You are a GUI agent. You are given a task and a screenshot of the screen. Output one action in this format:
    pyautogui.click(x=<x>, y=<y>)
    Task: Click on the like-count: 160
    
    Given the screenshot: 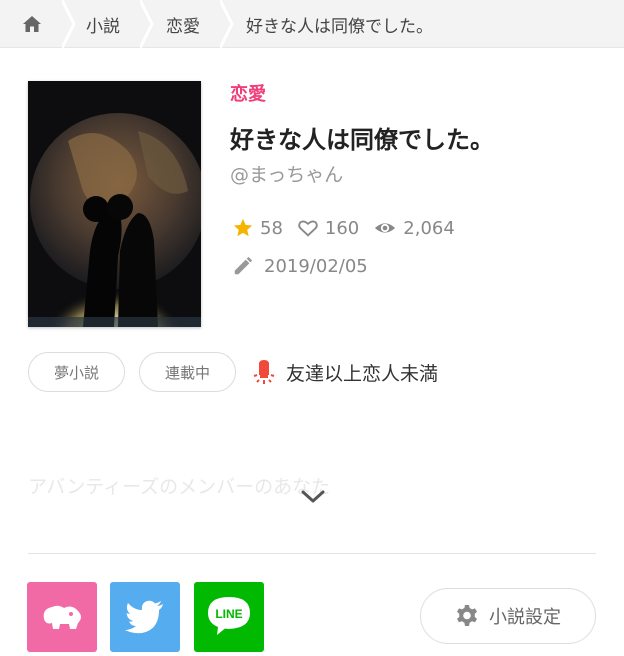 What is the action you would take?
    pyautogui.click(x=328, y=228)
    